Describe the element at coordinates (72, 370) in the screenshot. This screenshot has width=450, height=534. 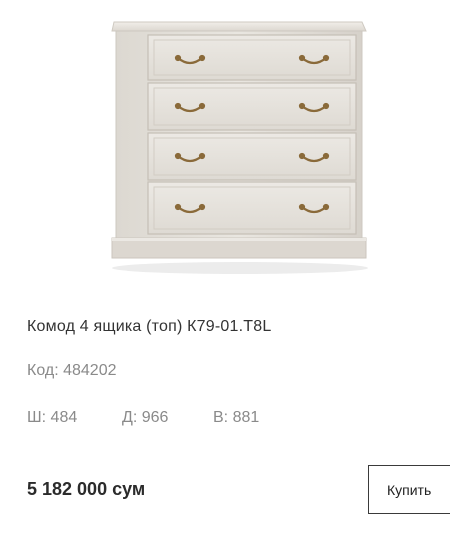
I see `product-code: Код: 484202` at that location.